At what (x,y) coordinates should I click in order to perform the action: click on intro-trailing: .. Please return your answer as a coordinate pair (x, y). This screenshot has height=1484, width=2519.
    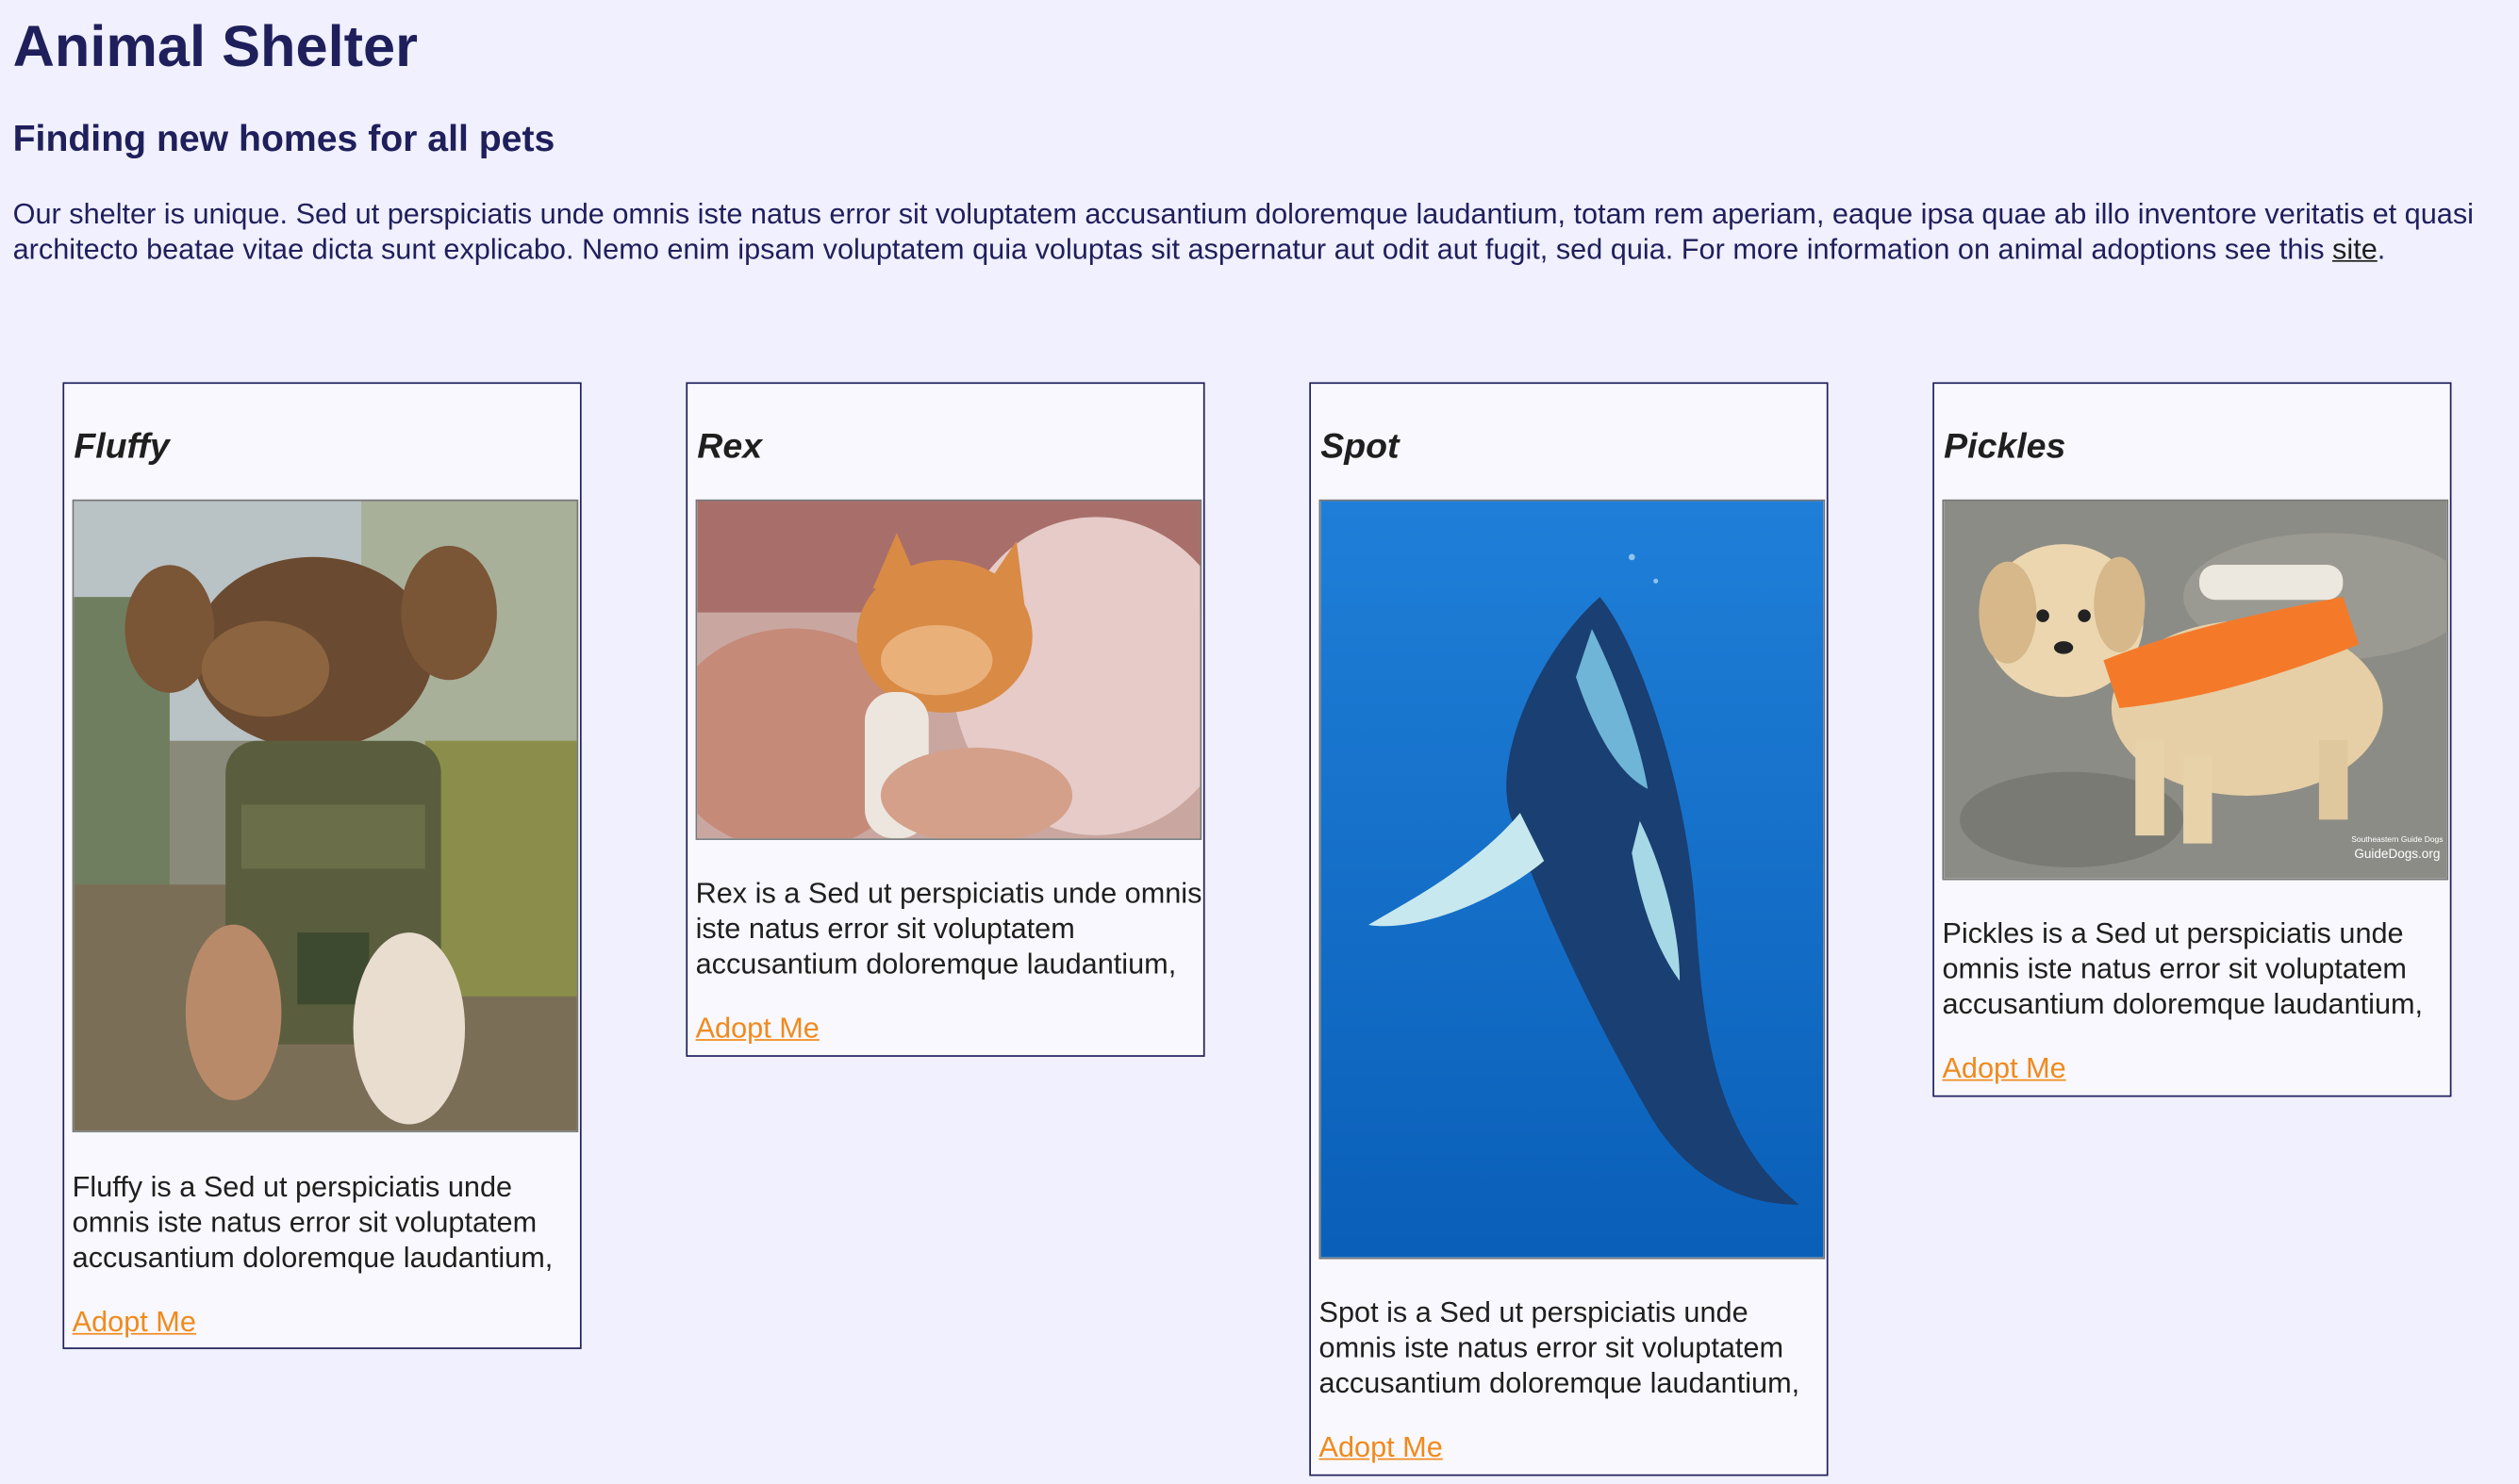
    Looking at the image, I should click on (2381, 249).